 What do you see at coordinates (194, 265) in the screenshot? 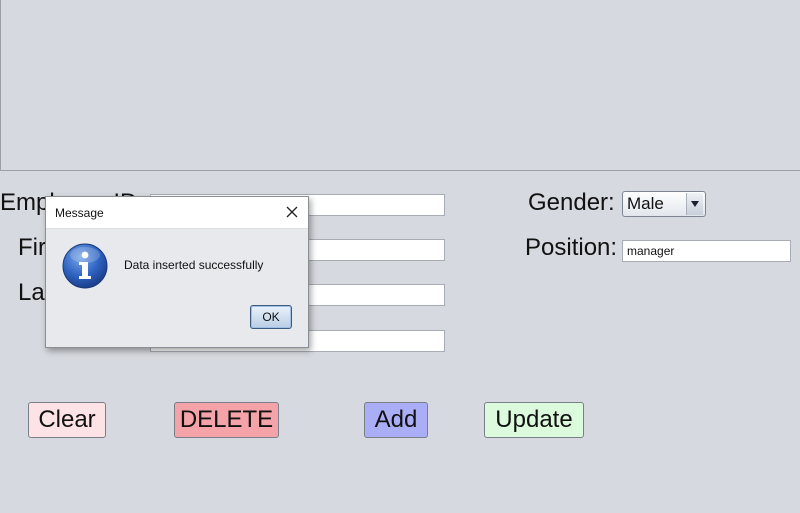
I see `dialog-message: Data inserted successfully` at bounding box center [194, 265].